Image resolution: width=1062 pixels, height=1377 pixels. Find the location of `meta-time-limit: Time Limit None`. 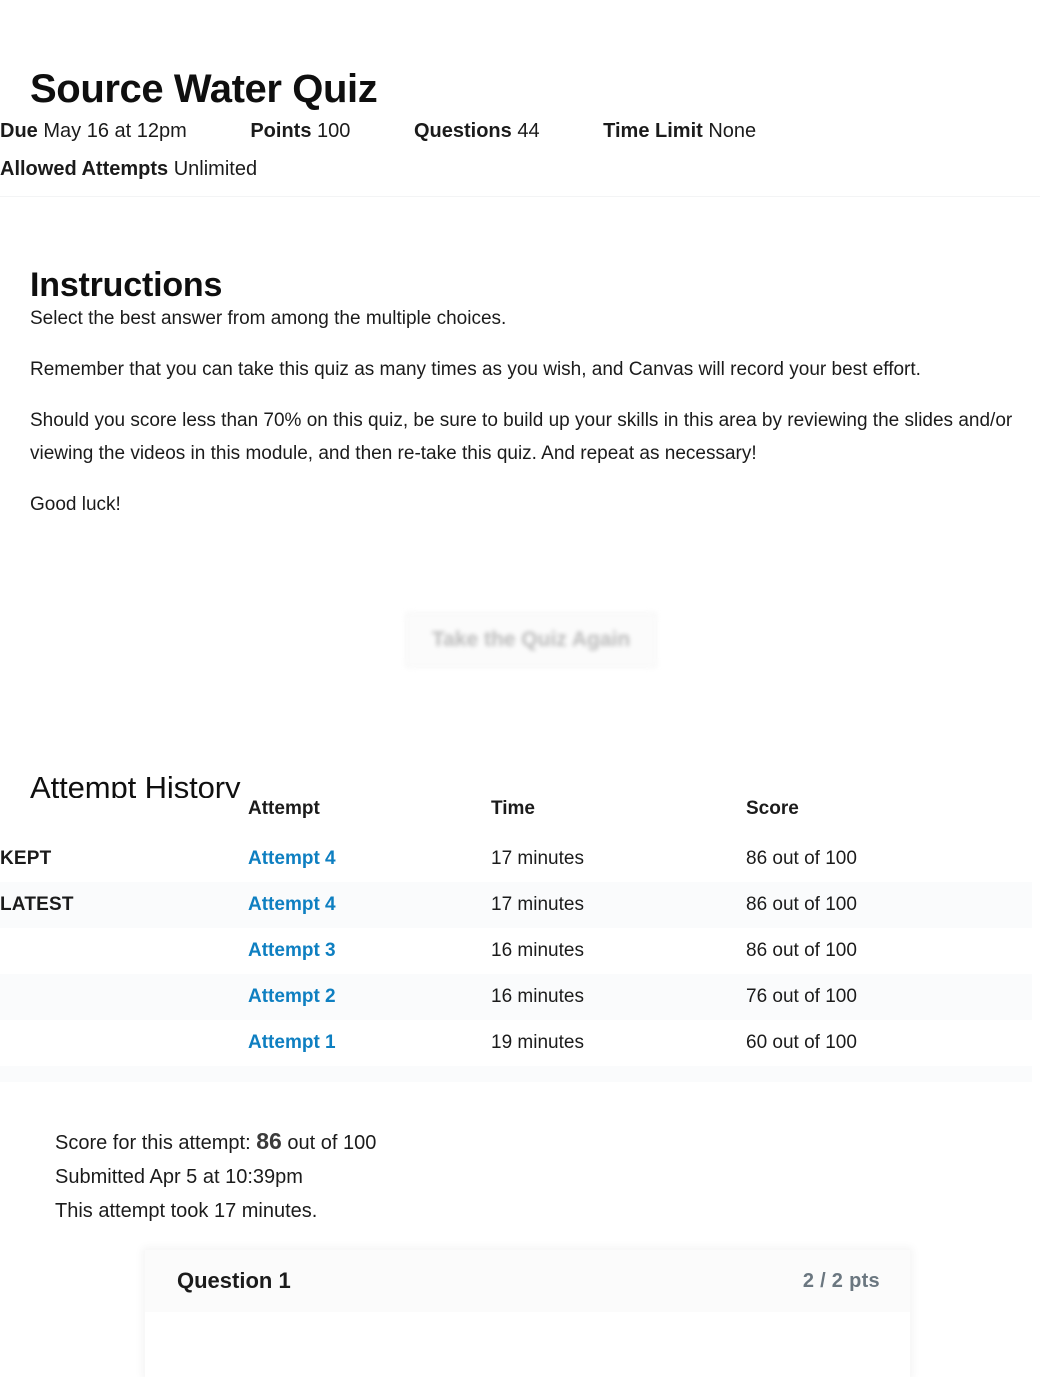

meta-time-limit: Time Limit None is located at coordinates (679, 131).